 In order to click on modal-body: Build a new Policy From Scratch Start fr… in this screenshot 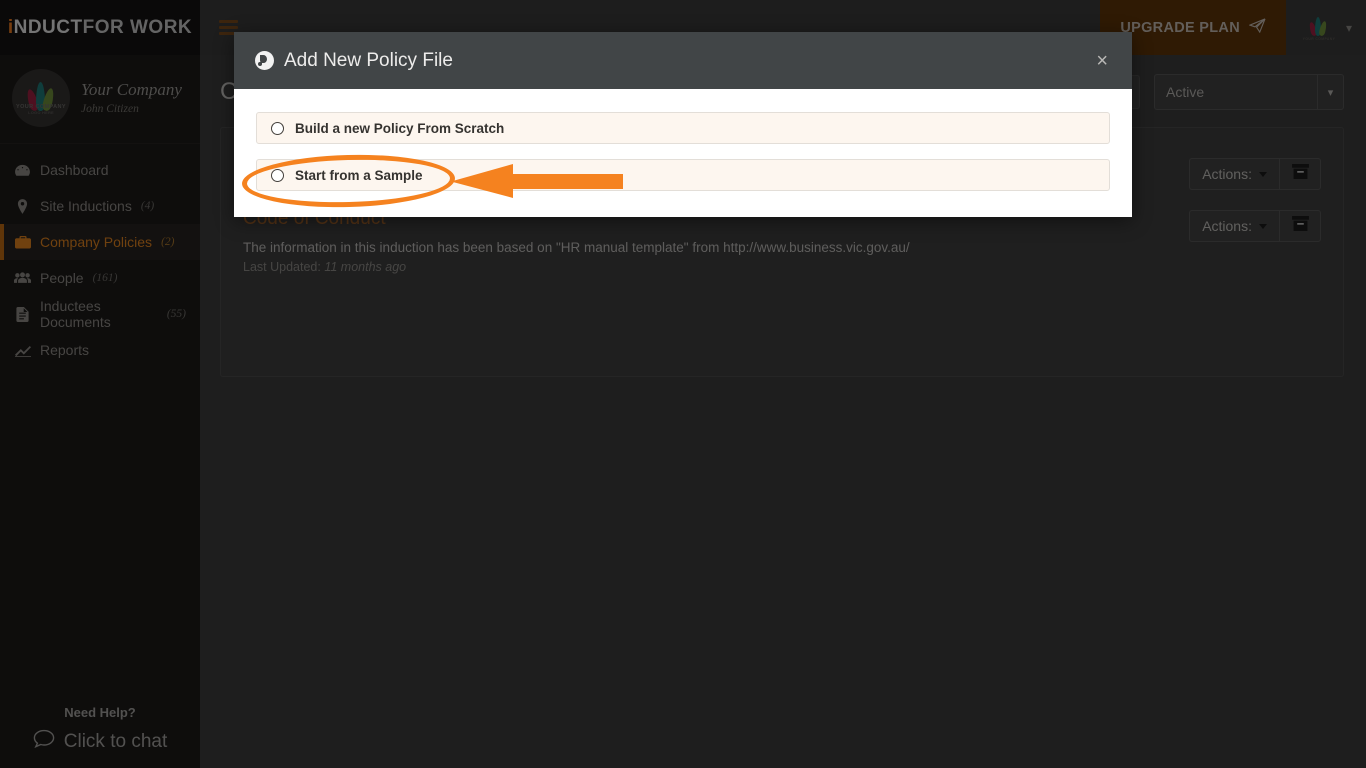, I will do `click(683, 153)`.